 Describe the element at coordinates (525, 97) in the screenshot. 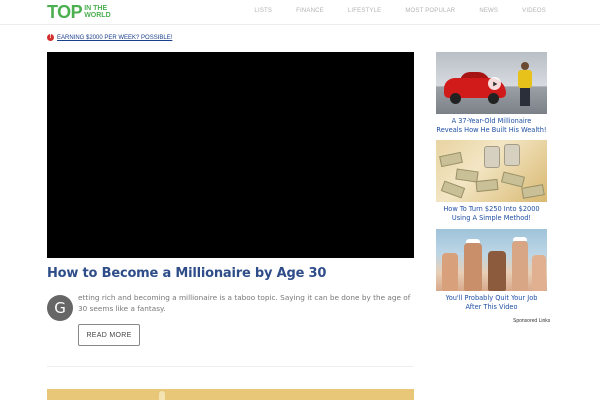

I see `person-legs` at that location.